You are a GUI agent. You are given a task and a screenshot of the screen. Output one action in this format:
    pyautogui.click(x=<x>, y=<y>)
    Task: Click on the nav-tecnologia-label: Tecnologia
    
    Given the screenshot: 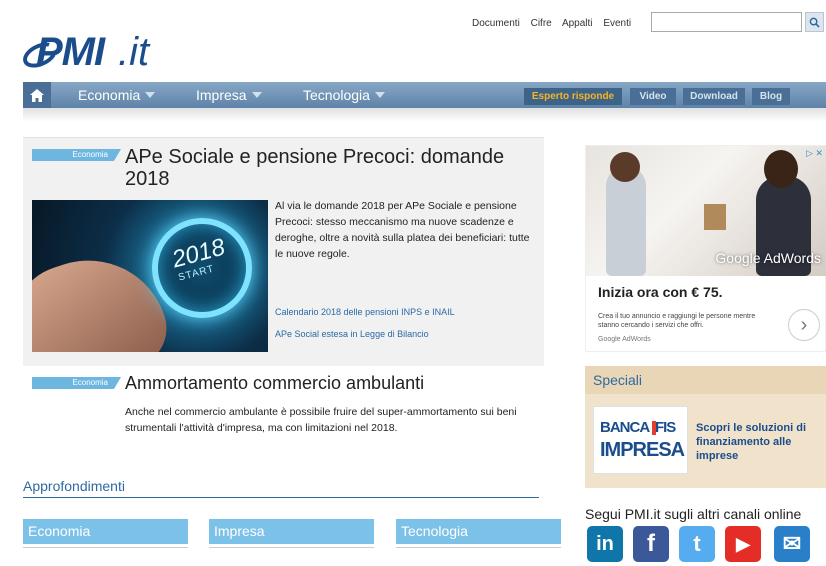 What is the action you would take?
    pyautogui.click(x=336, y=95)
    